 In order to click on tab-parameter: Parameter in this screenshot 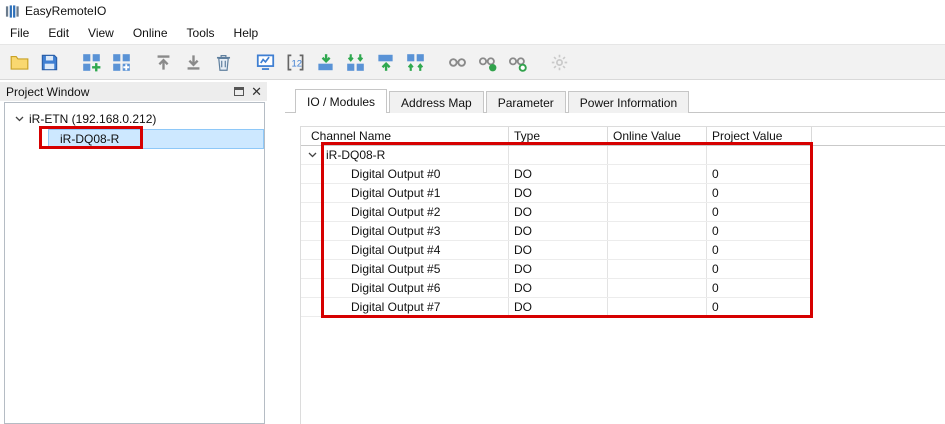, I will do `click(525, 102)`.